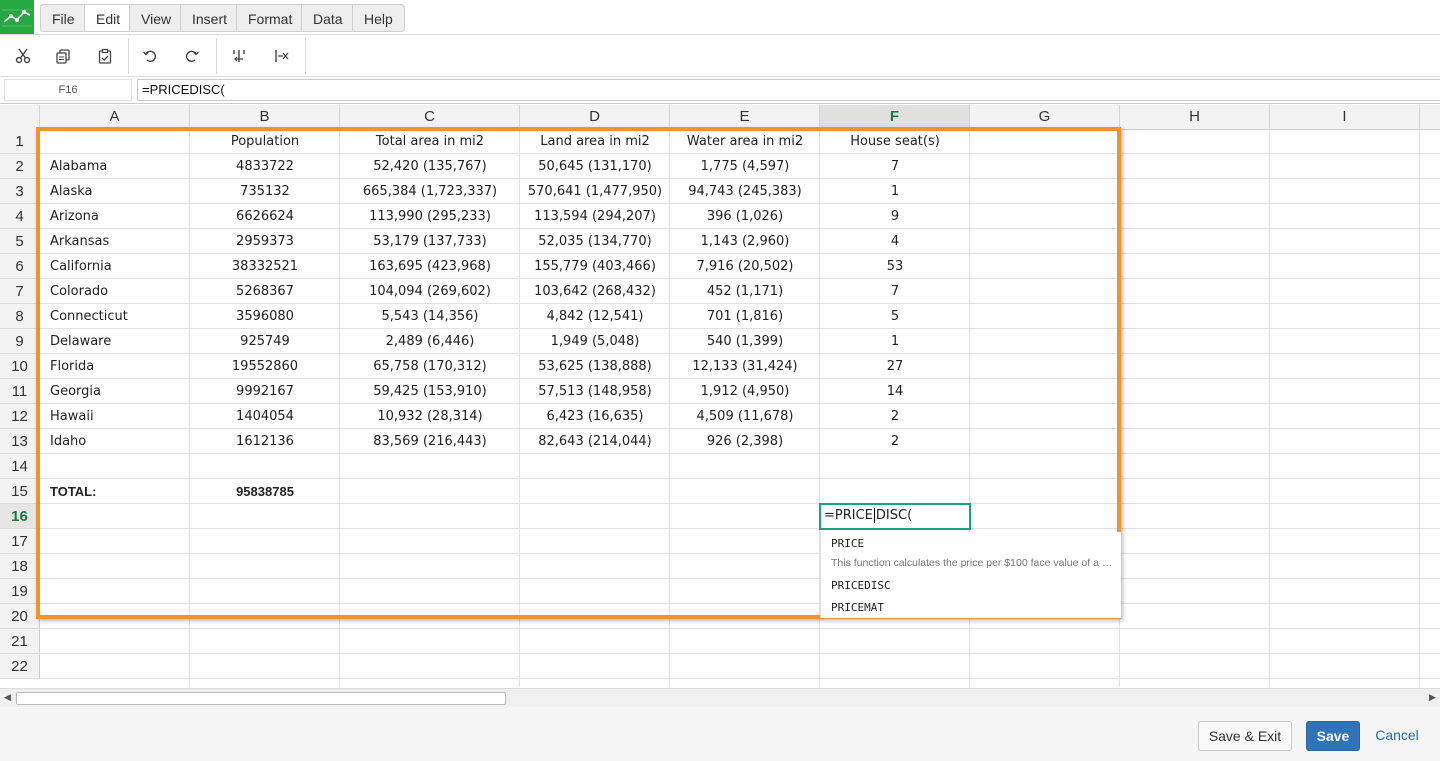  What do you see at coordinates (895, 117) in the screenshot?
I see `column-header-f: F` at bounding box center [895, 117].